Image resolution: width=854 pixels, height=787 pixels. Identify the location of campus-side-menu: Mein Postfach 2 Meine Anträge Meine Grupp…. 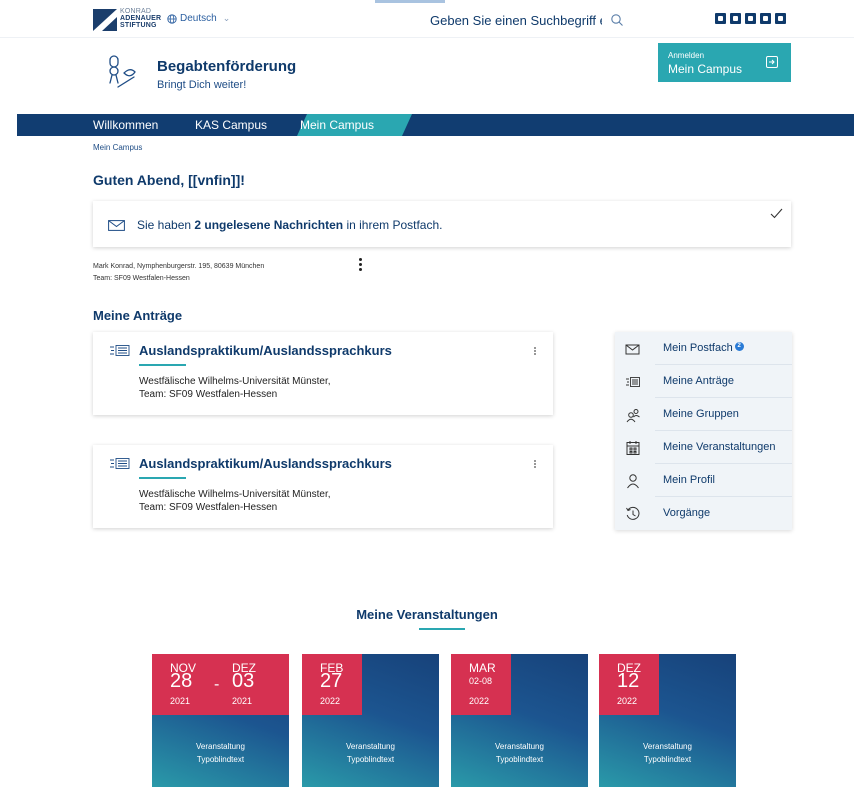
(703, 431).